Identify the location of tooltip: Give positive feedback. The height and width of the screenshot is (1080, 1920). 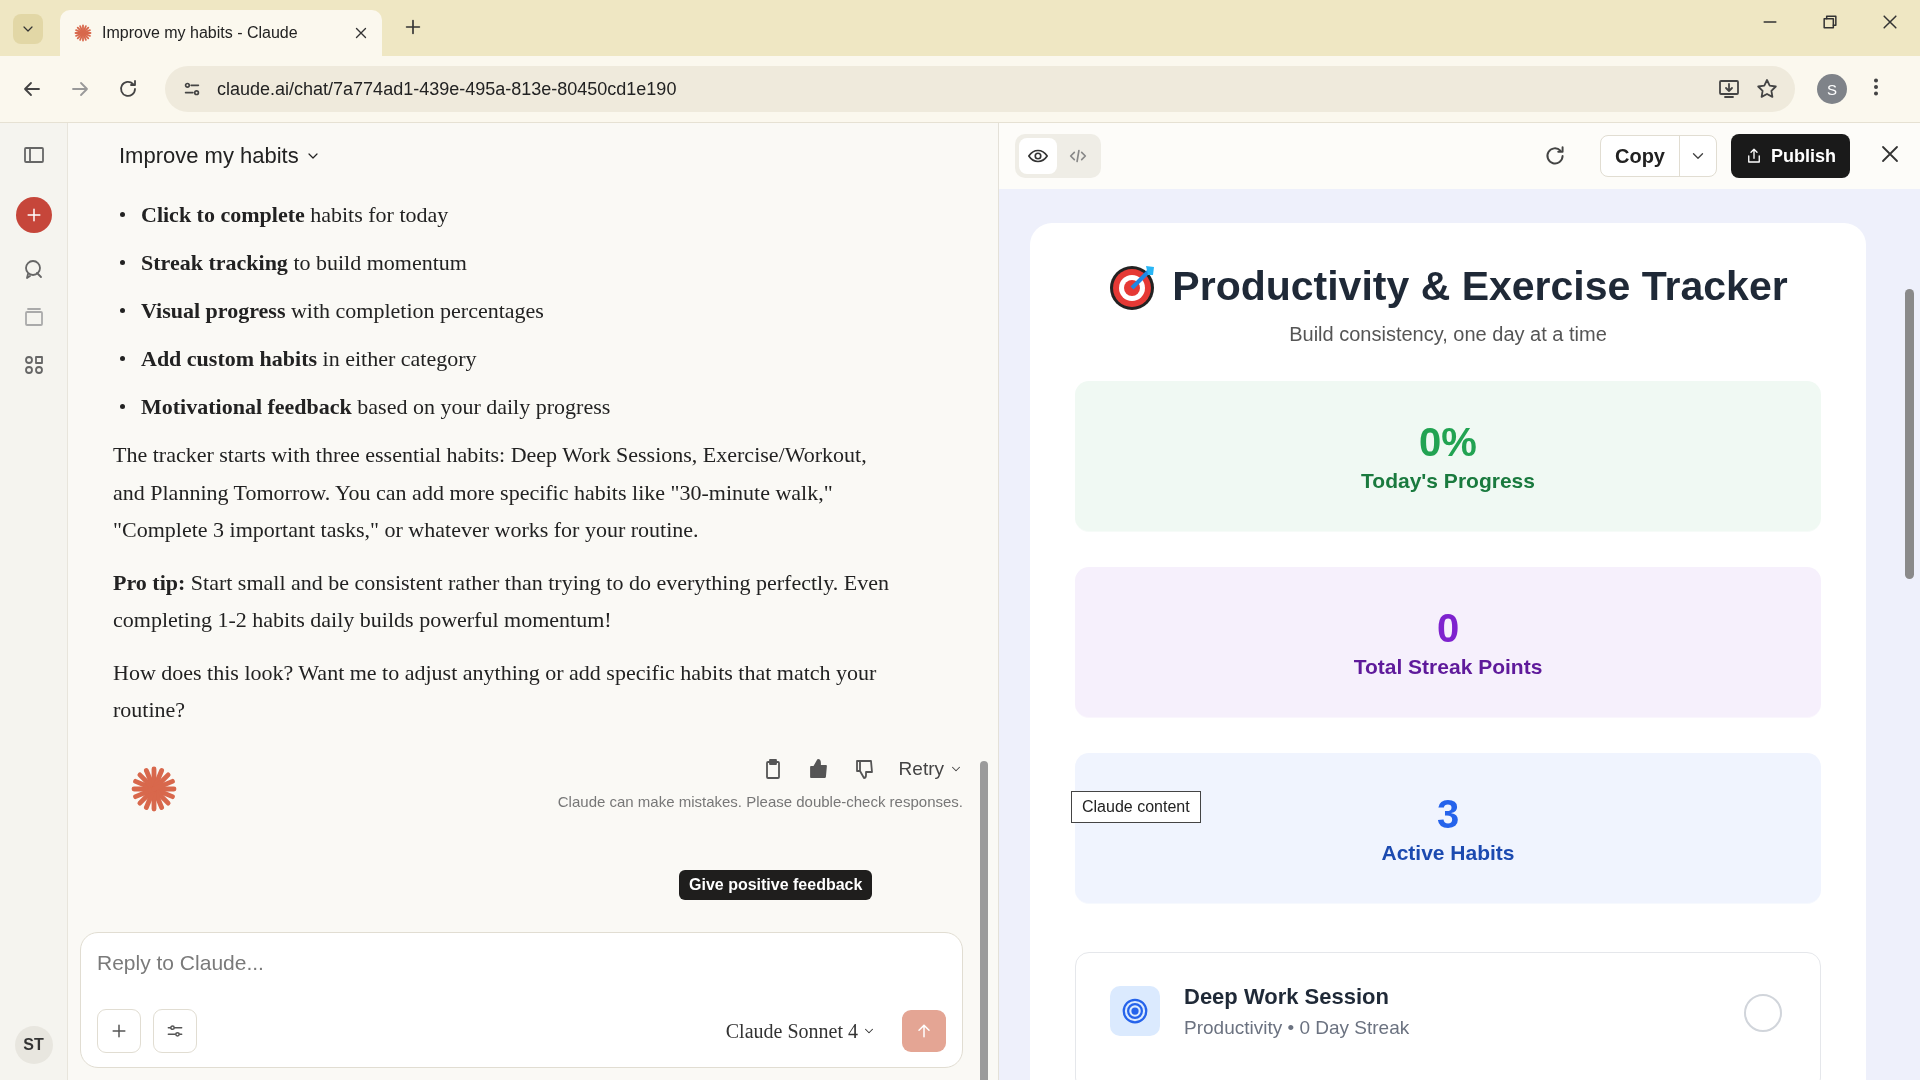
(776, 885).